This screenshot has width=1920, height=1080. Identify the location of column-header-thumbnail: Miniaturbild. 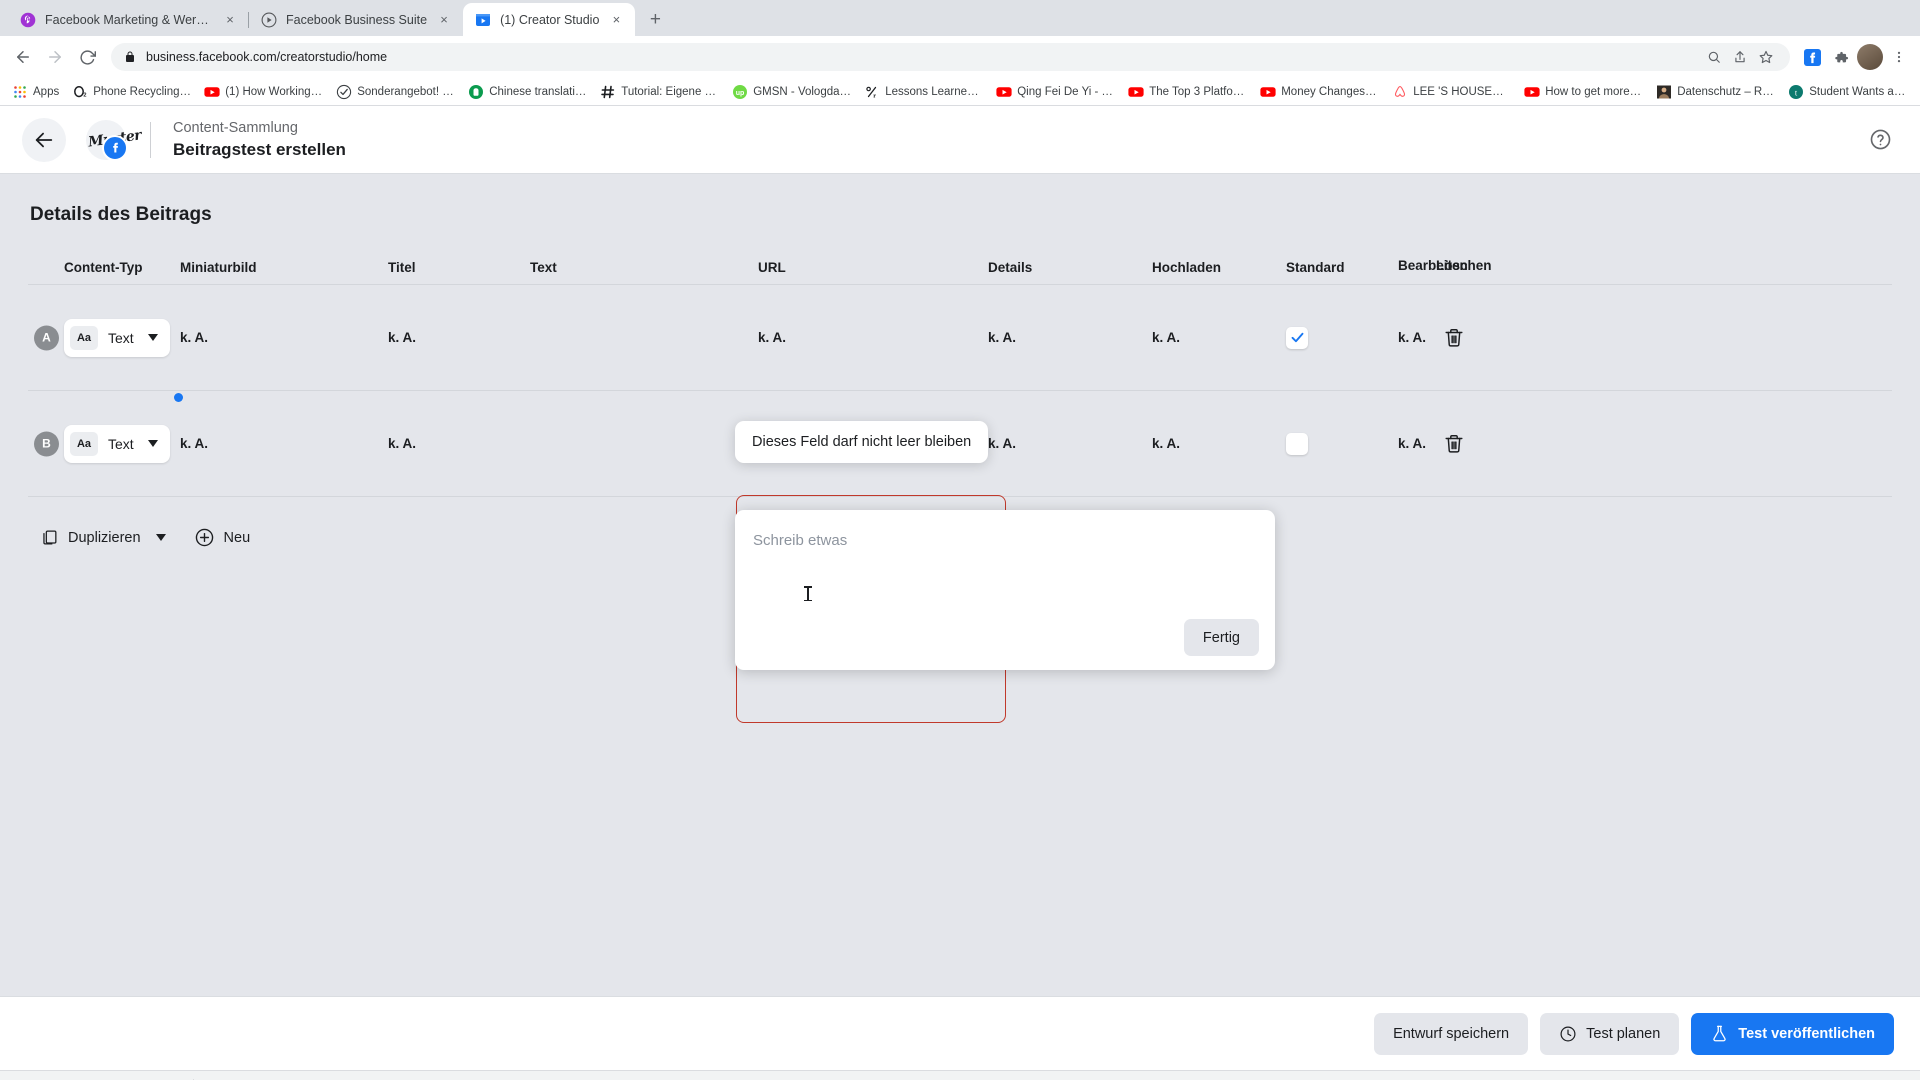
(218, 267).